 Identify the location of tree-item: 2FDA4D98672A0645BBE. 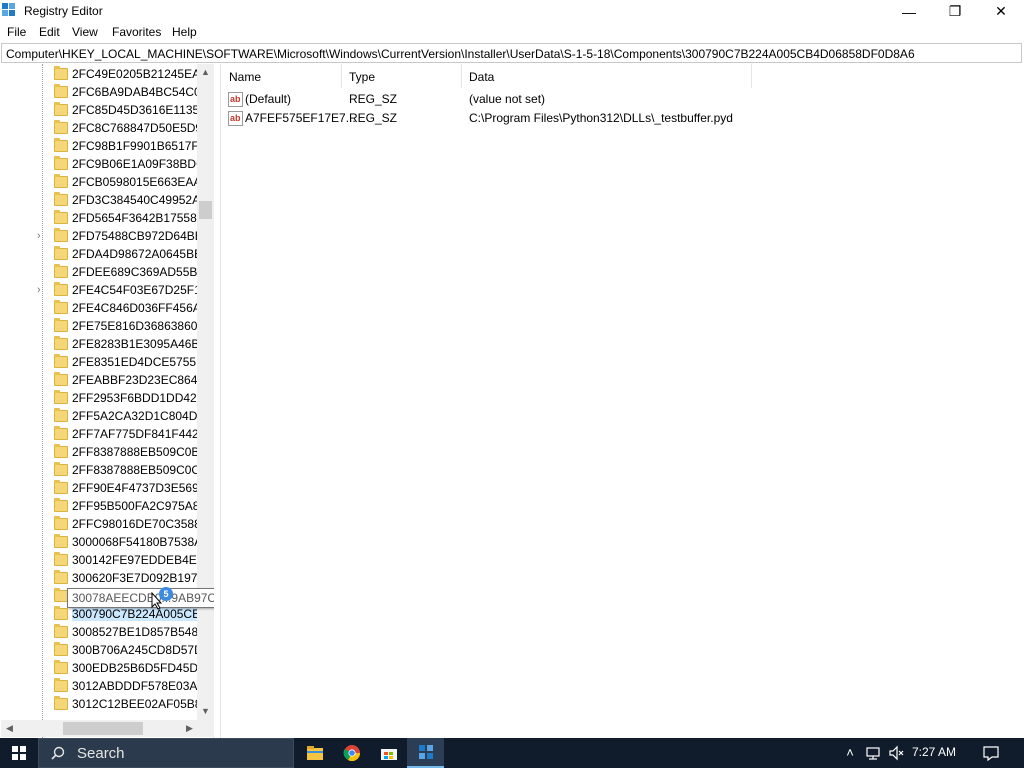
(99, 254).